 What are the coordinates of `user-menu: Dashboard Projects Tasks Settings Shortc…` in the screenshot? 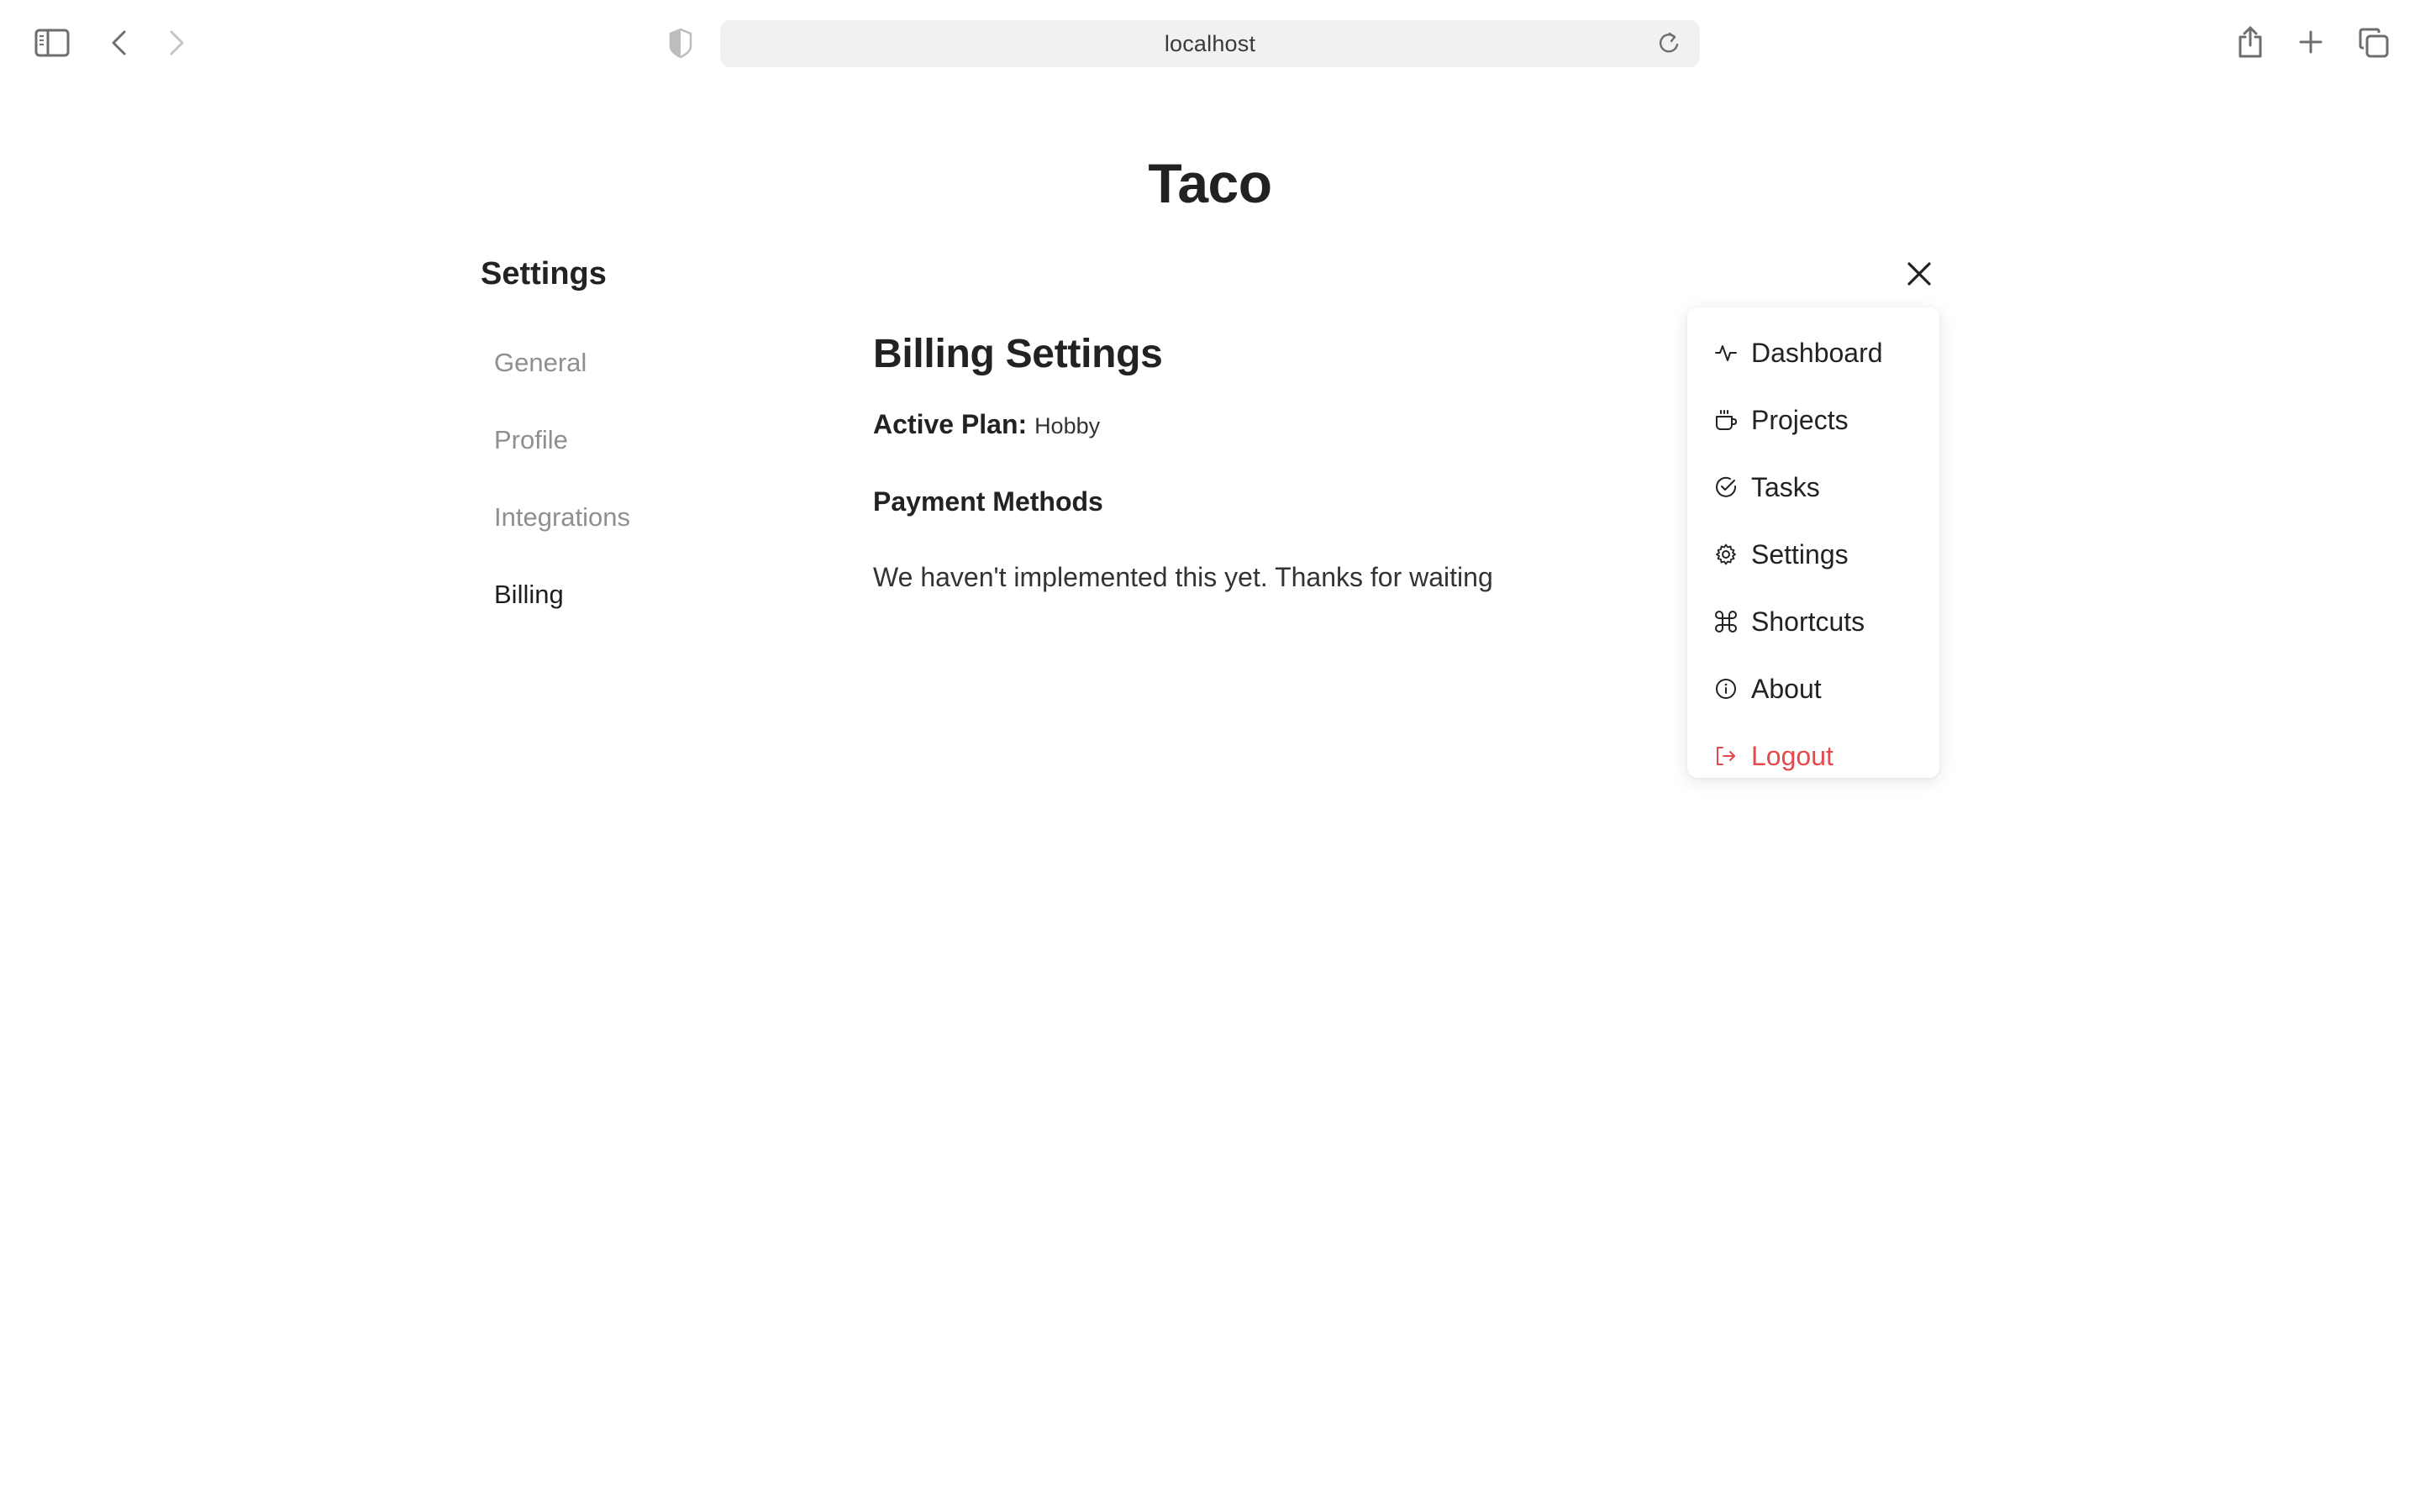 It's located at (1813, 542).